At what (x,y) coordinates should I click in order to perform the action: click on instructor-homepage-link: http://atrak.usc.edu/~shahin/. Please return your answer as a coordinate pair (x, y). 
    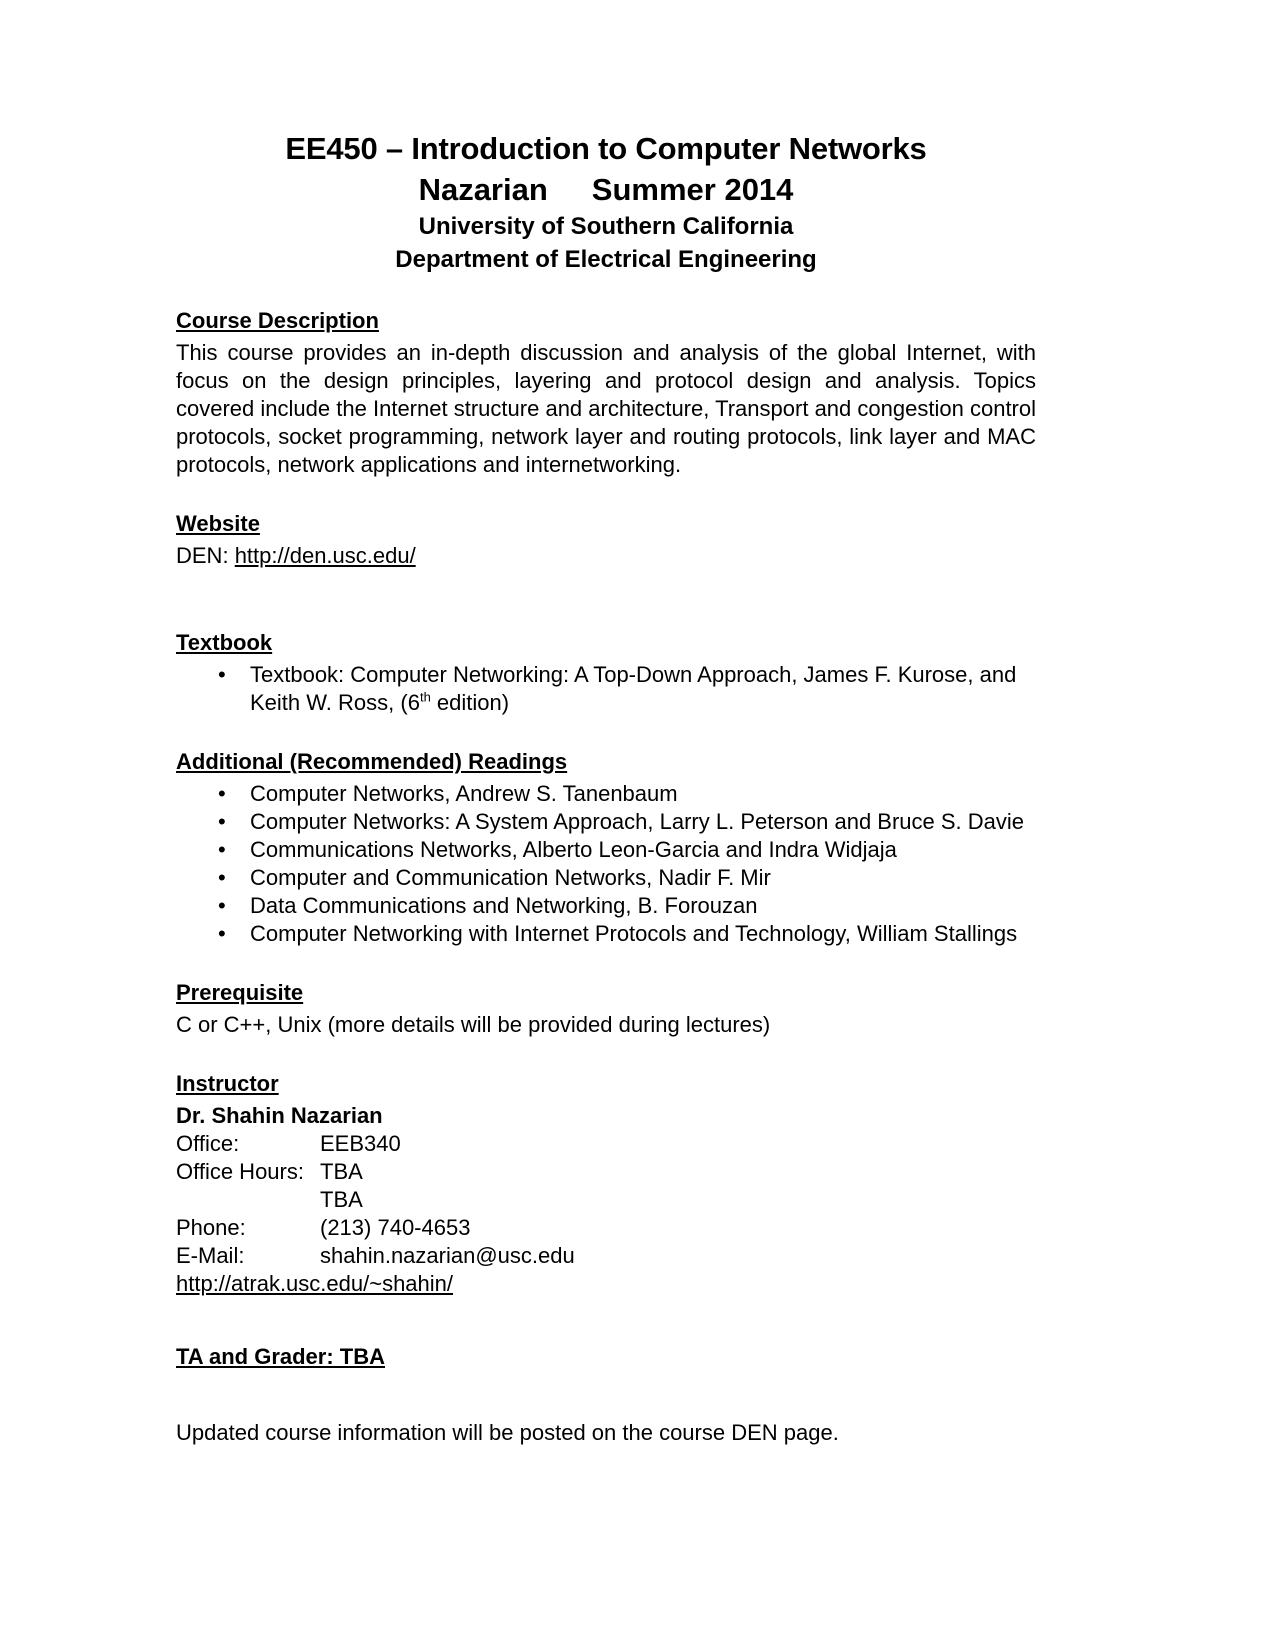
    Looking at the image, I should click on (314, 1283).